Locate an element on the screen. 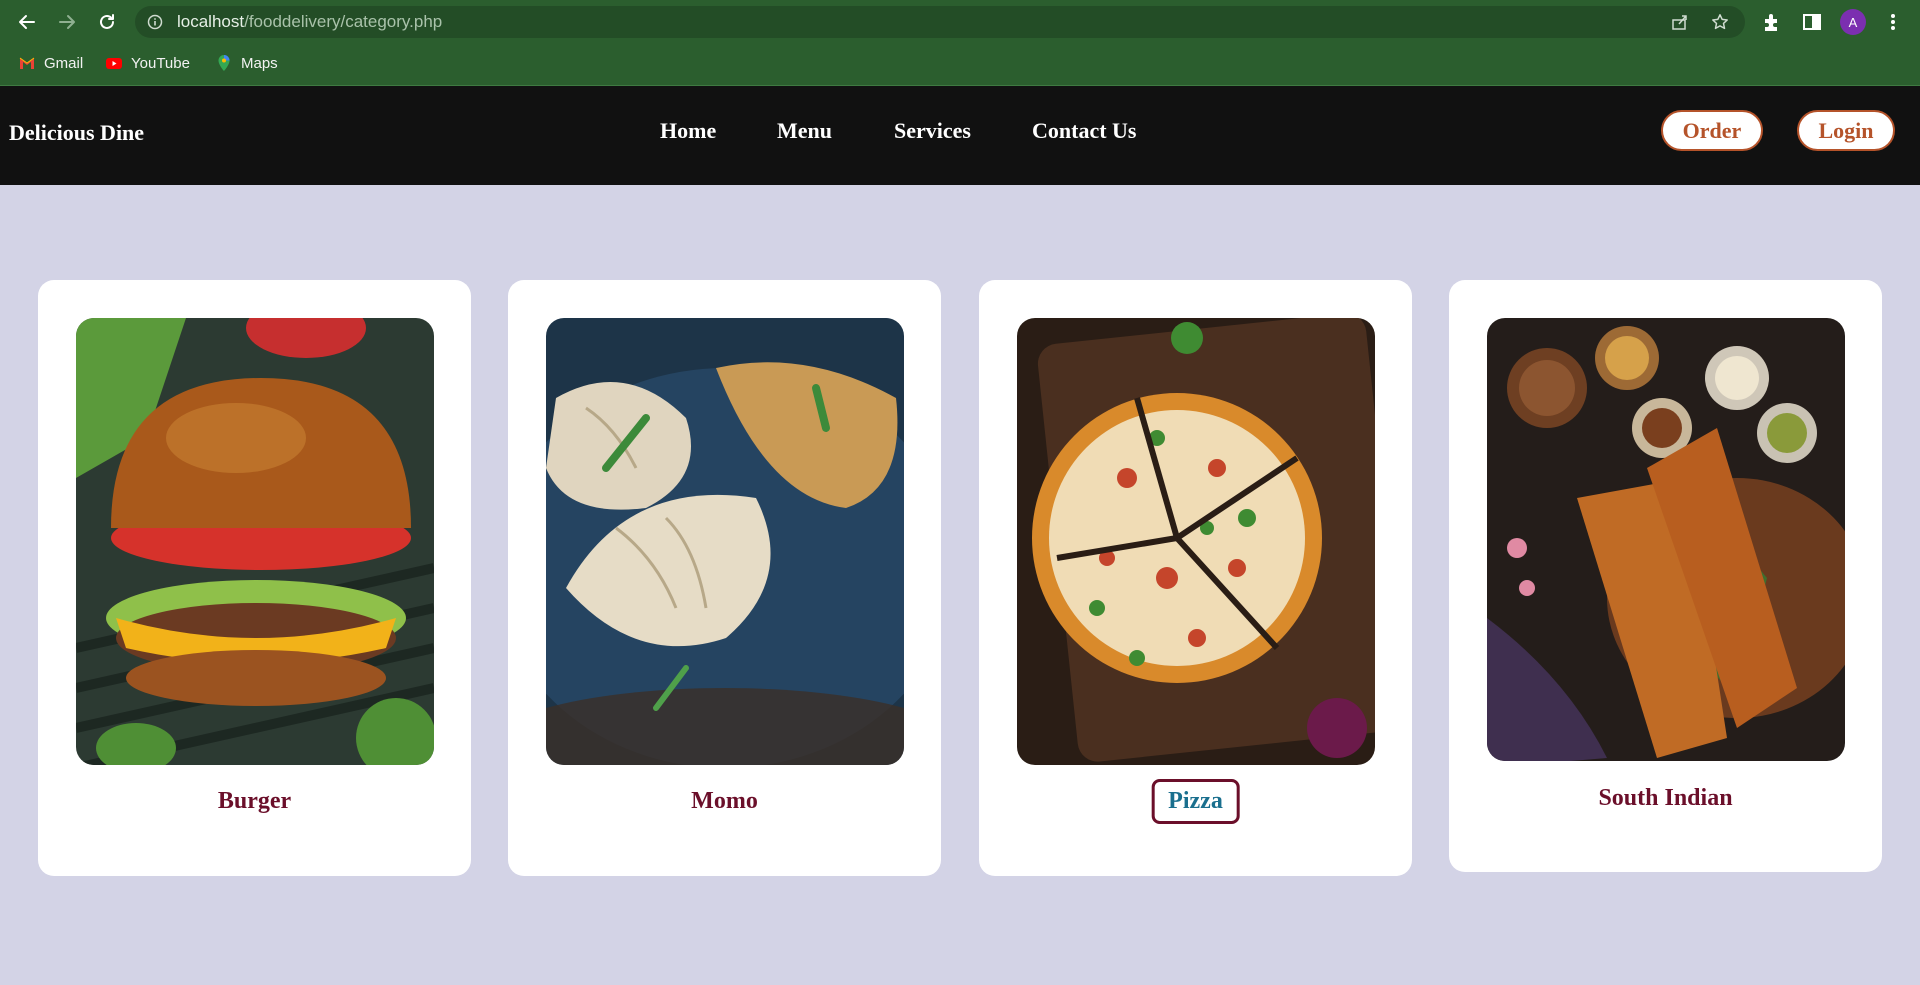  share-icon is located at coordinates (1680, 22).